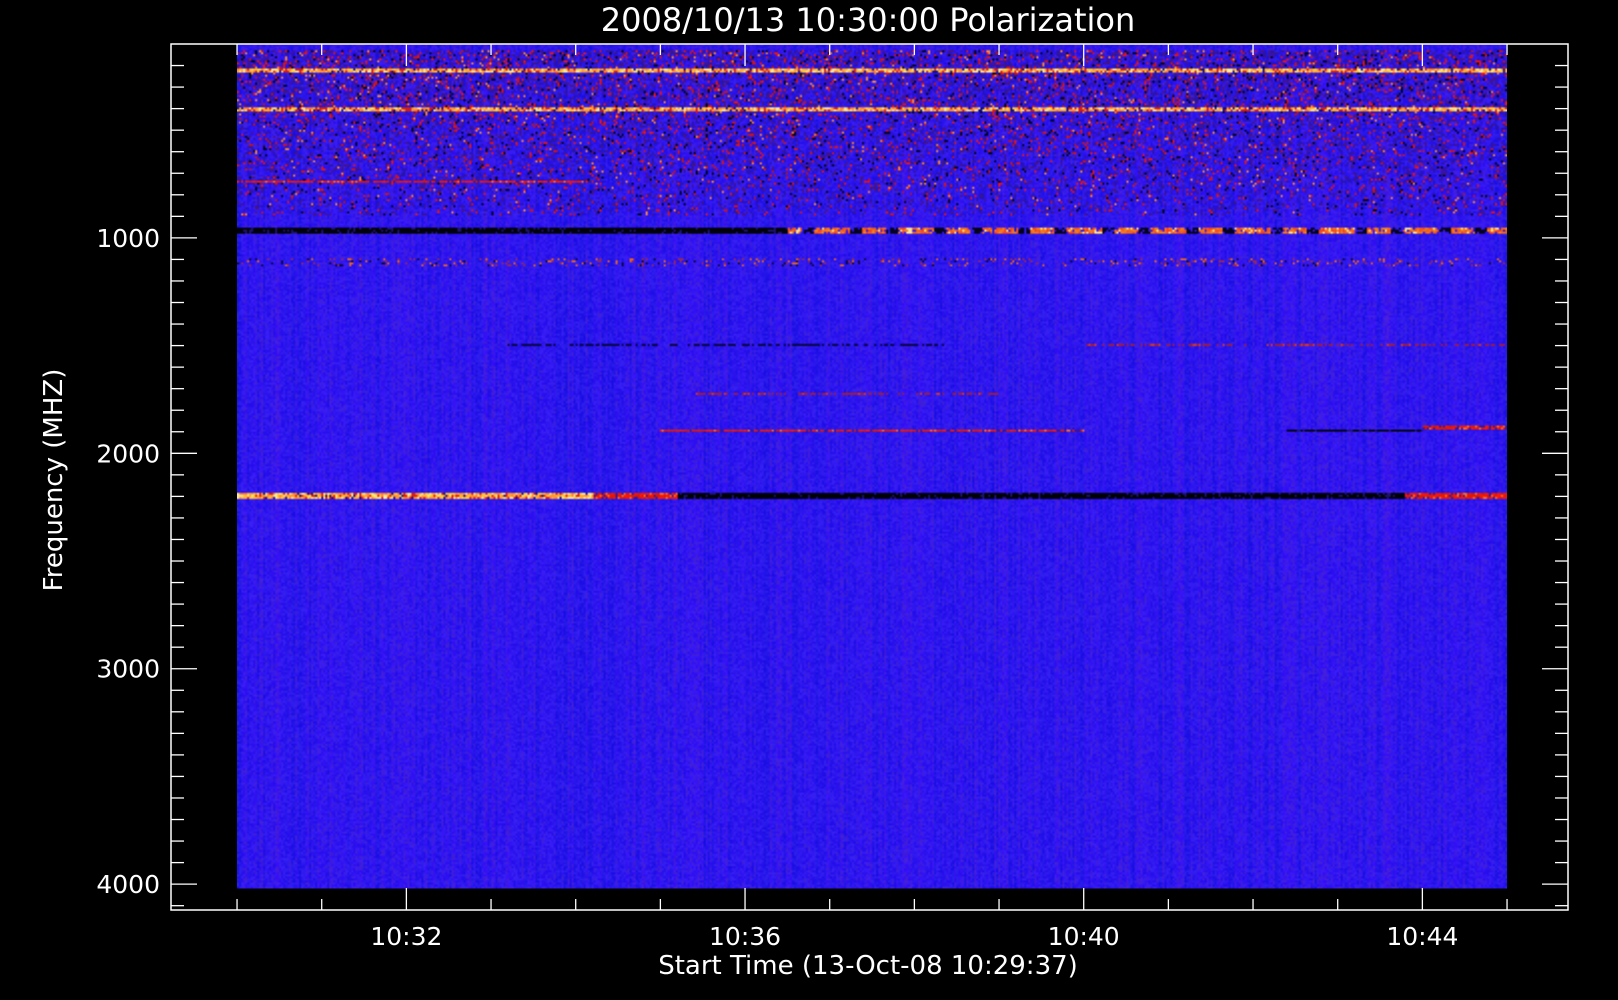 The image size is (1618, 1000). Describe the element at coordinates (868, 966) in the screenshot. I see `x-axis-label: Start Time (13-Oct-08 10:29:37)` at that location.